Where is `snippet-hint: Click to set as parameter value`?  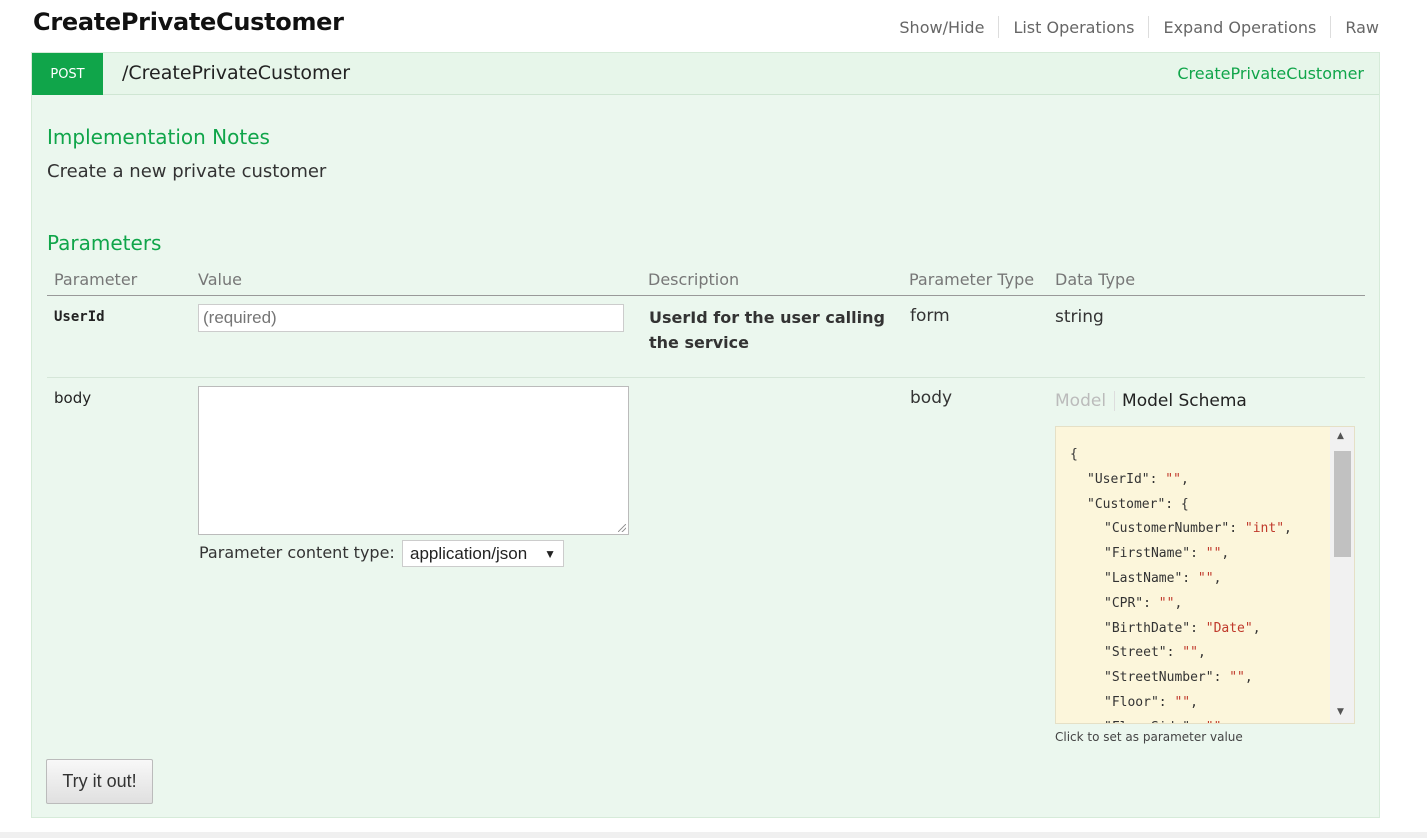
snippet-hint: Click to set as parameter value is located at coordinates (1149, 737).